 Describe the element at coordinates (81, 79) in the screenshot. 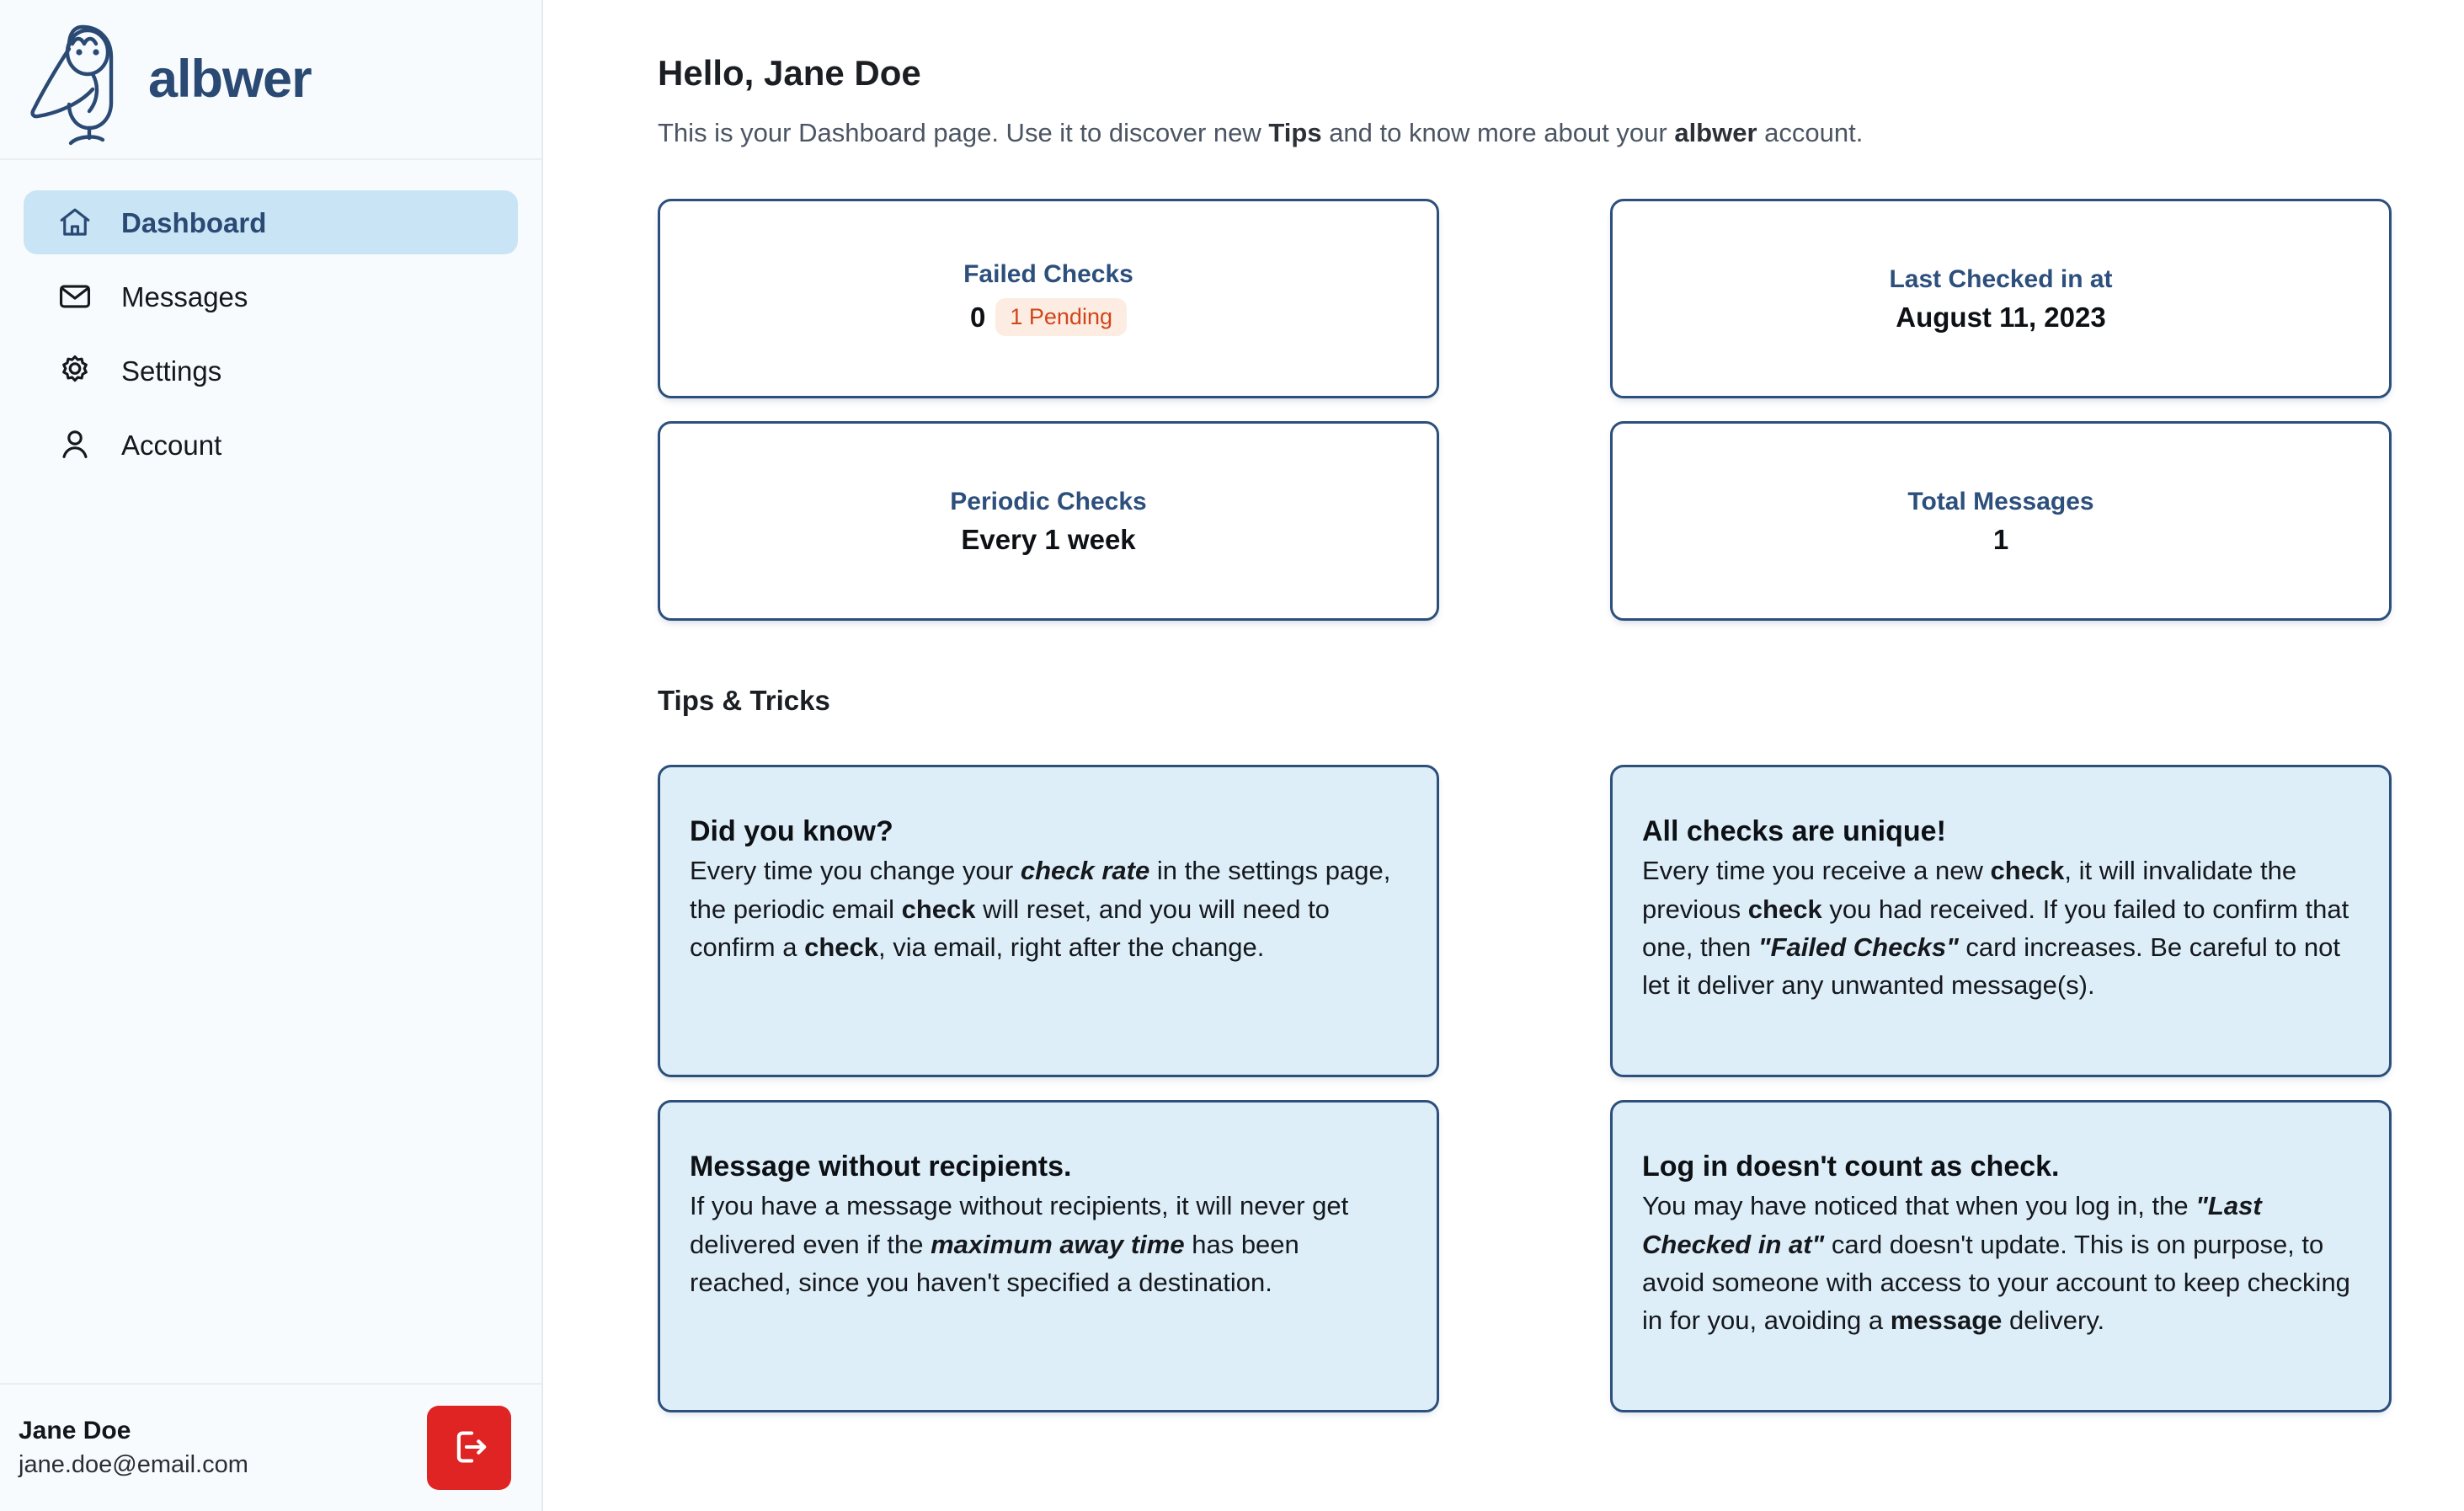

I see `owl-logo-icon` at that location.